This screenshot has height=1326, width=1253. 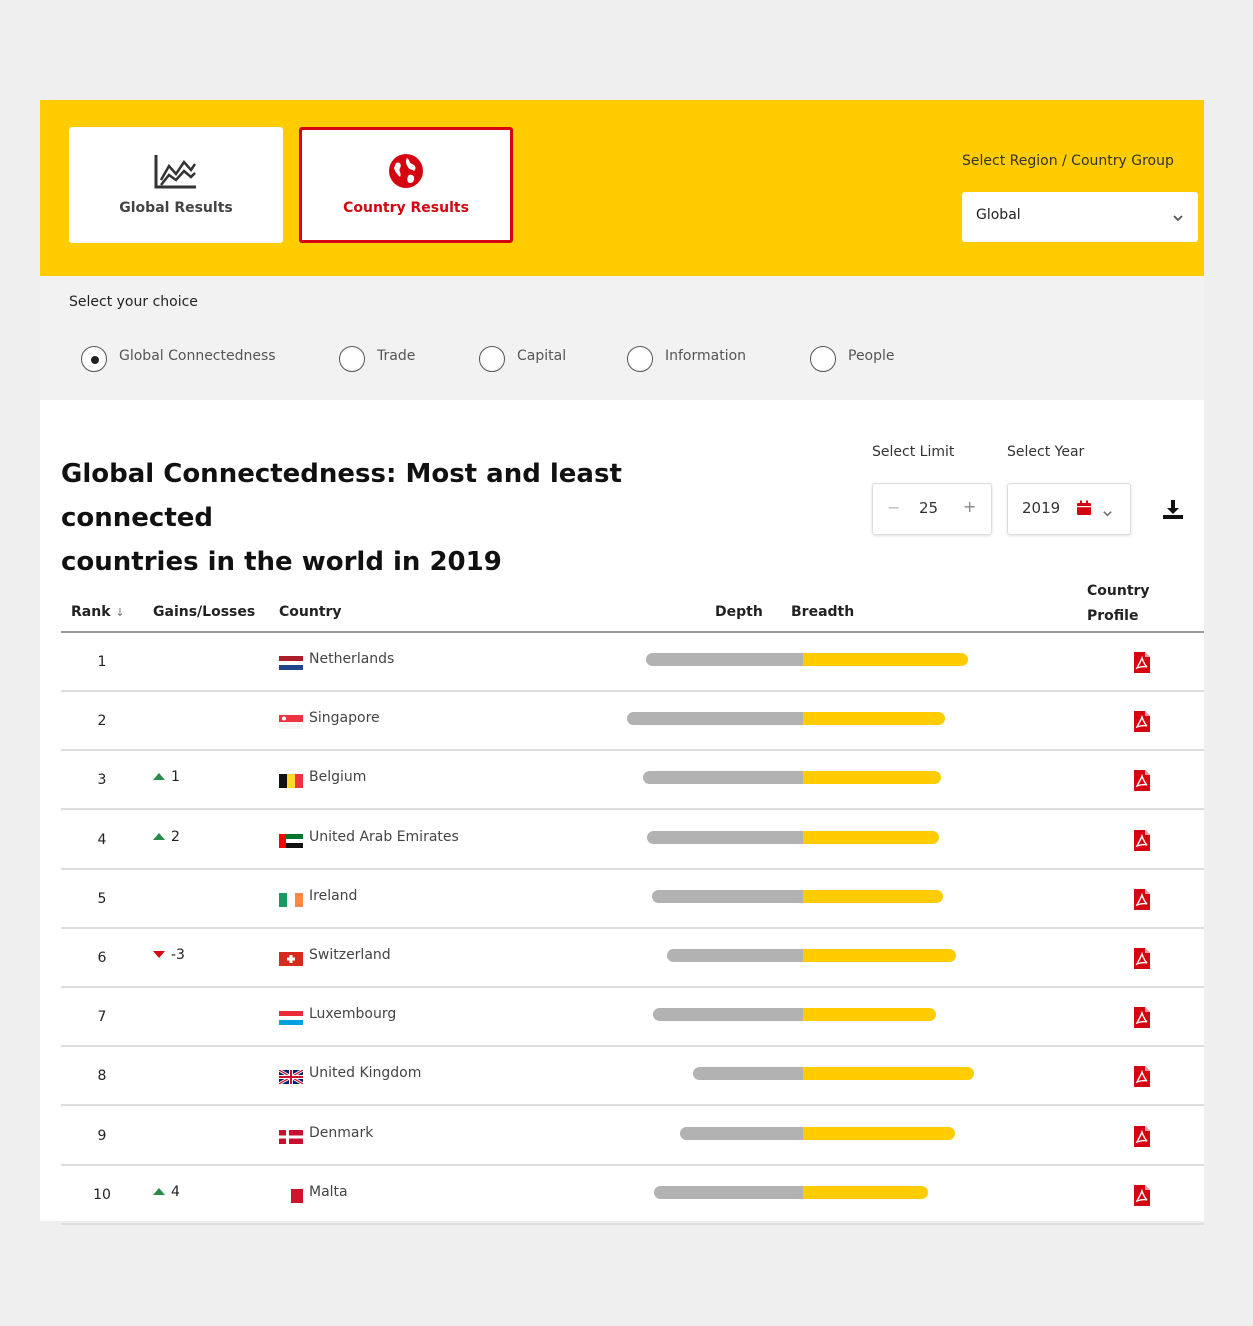 What do you see at coordinates (133, 302) in the screenshot?
I see `choice-title: Select your choice` at bounding box center [133, 302].